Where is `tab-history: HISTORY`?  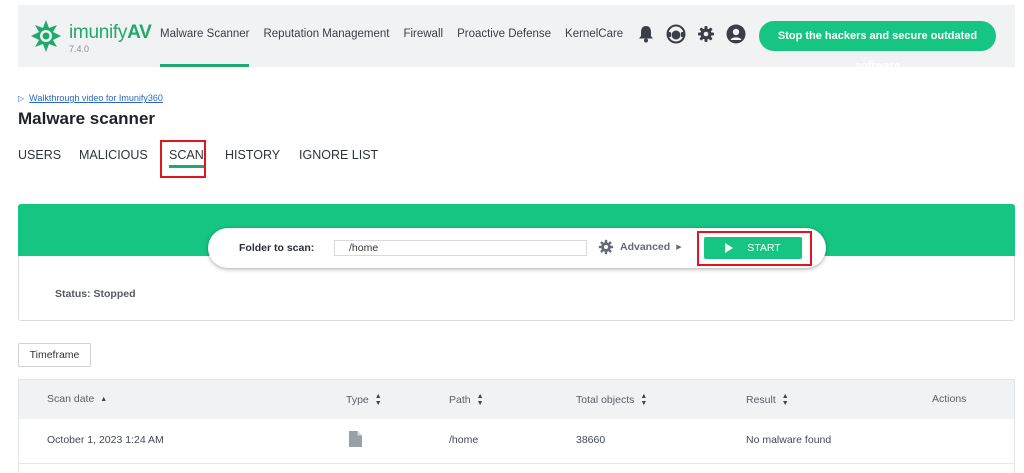 tab-history: HISTORY is located at coordinates (252, 155).